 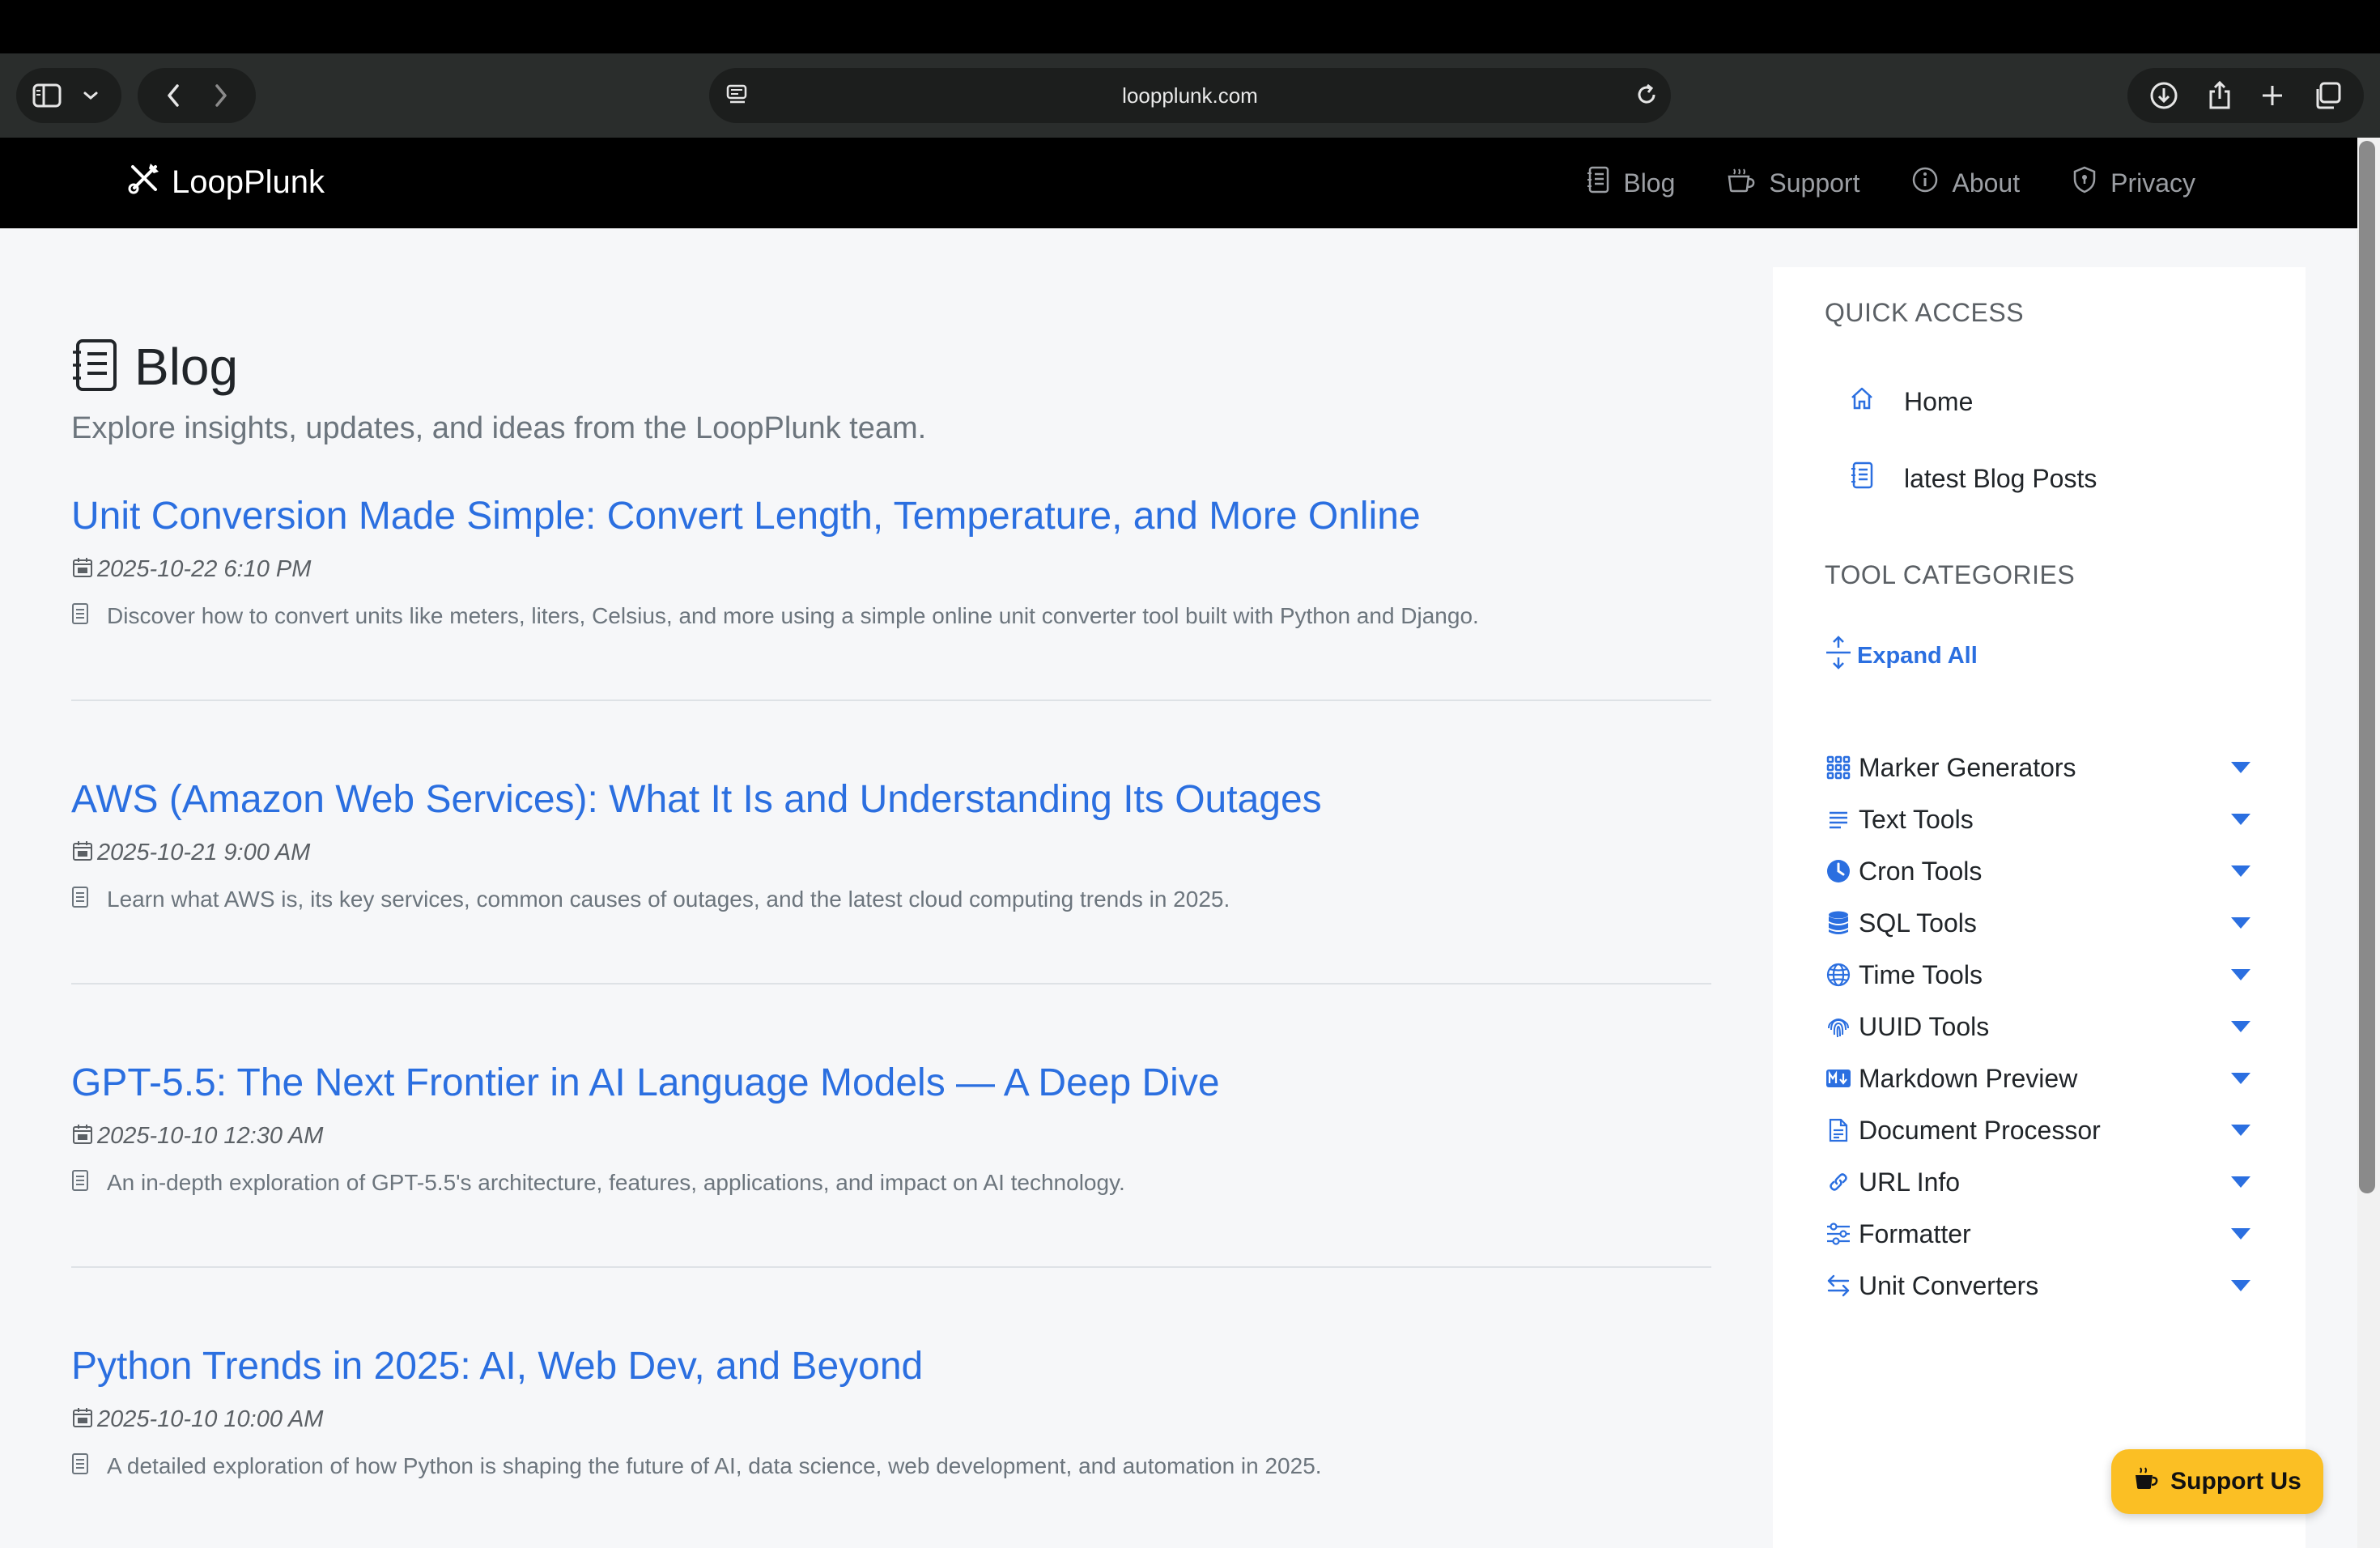 What do you see at coordinates (2084, 183) in the screenshot?
I see `shield-icon` at bounding box center [2084, 183].